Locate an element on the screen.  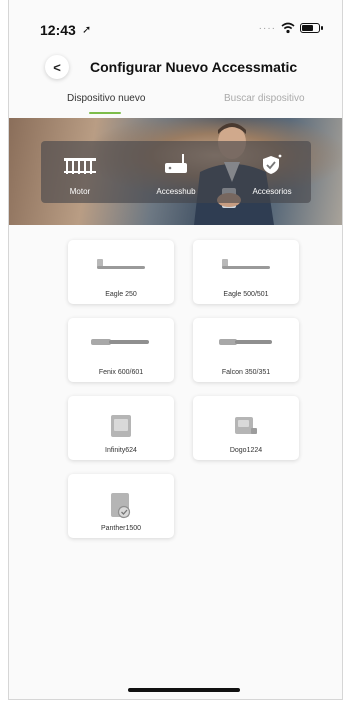
category-label: Accesorios is located at coordinates (272, 191).